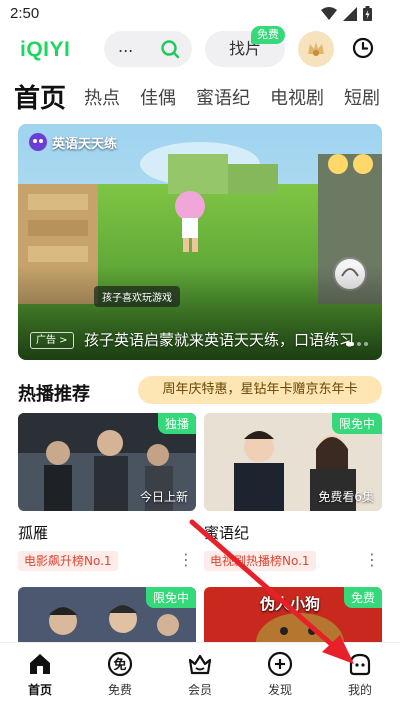  Describe the element at coordinates (329, 13) in the screenshot. I see `wifi-icon` at that location.